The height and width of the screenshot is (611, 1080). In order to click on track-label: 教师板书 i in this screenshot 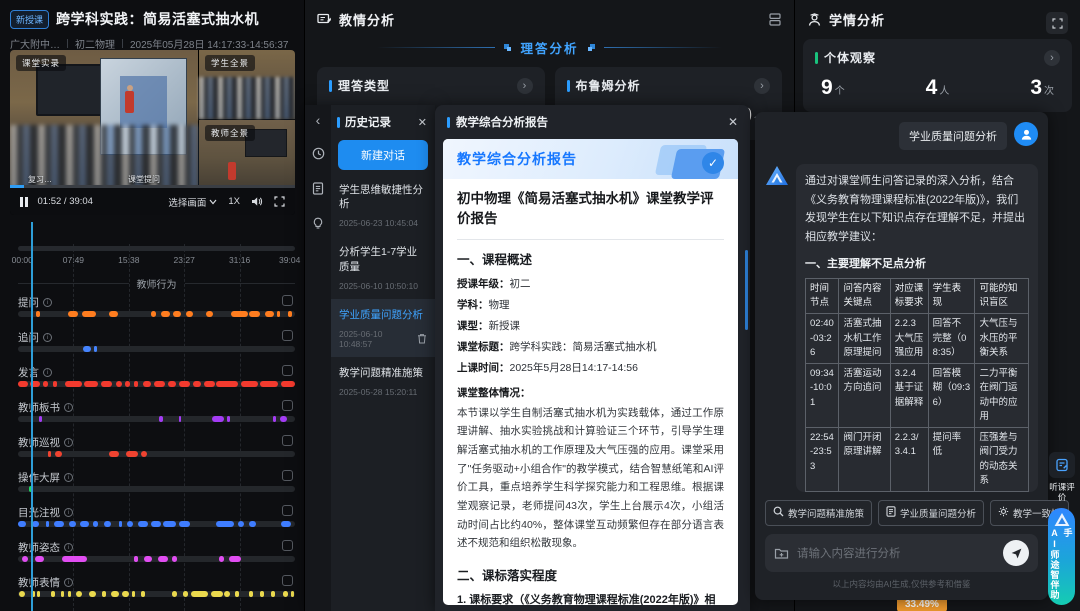, I will do `click(45, 407)`.